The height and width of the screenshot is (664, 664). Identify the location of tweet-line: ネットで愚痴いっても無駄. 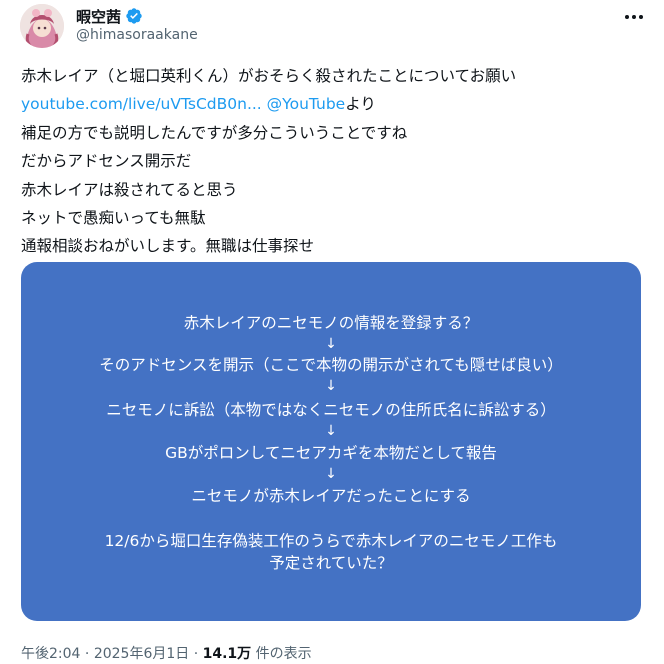
(113, 217).